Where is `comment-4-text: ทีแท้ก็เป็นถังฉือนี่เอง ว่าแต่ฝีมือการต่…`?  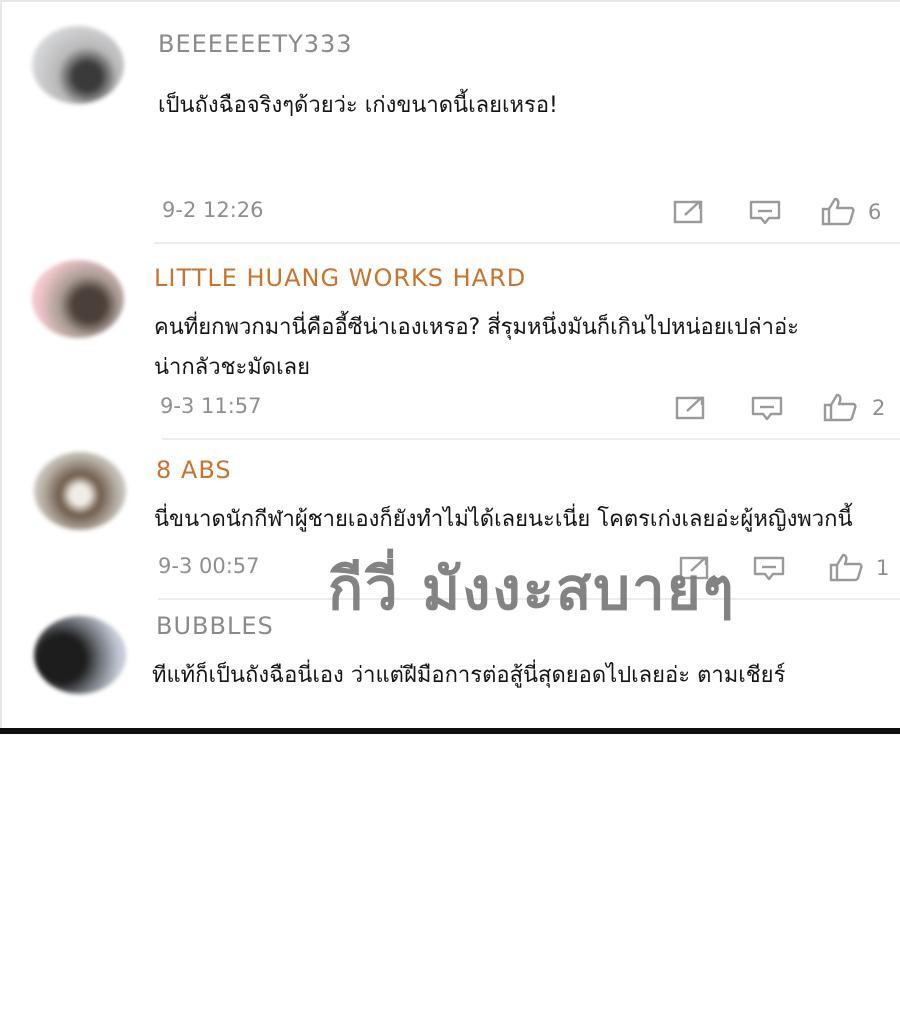
comment-4-text: ทีแท้ก็เป็นถังฉือนี่เอง ว่าแต่ฝีมือการต่… is located at coordinates (469, 675).